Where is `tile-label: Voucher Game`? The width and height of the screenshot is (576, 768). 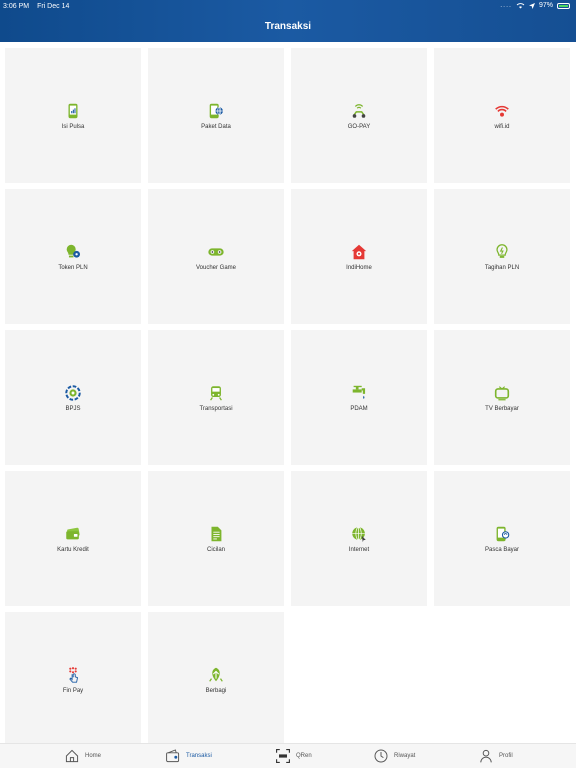
tile-label: Voucher Game is located at coordinates (216, 267).